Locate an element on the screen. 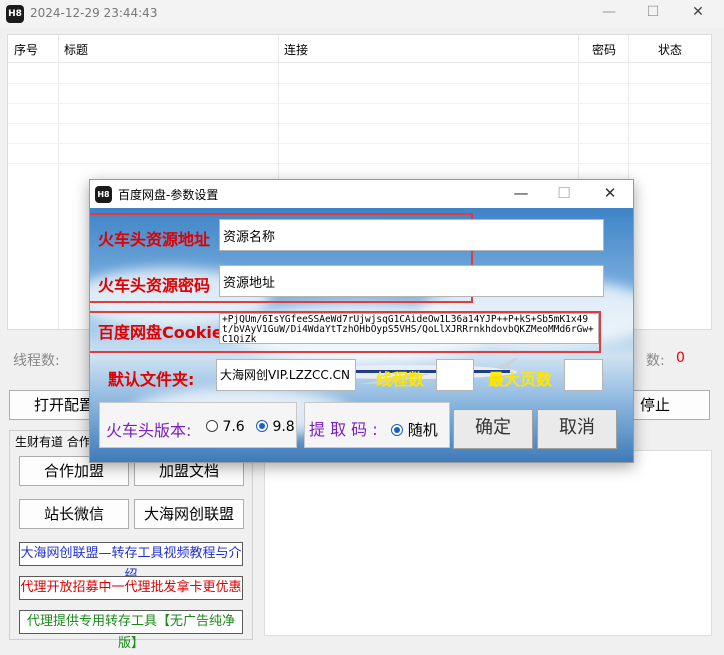  header-index: 序号 is located at coordinates (26, 49).